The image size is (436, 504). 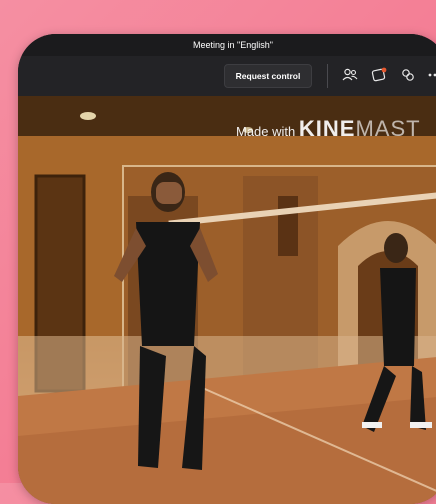 What do you see at coordinates (431, 75) in the screenshot?
I see `more-icon` at bounding box center [431, 75].